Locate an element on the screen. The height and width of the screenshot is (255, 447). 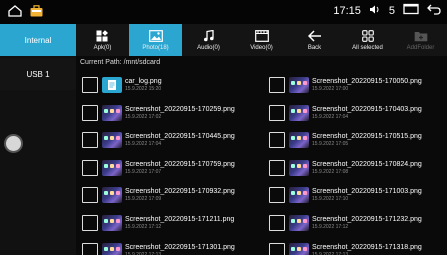
file-name: Screenshot_20220915-170445.png is located at coordinates (180, 137).